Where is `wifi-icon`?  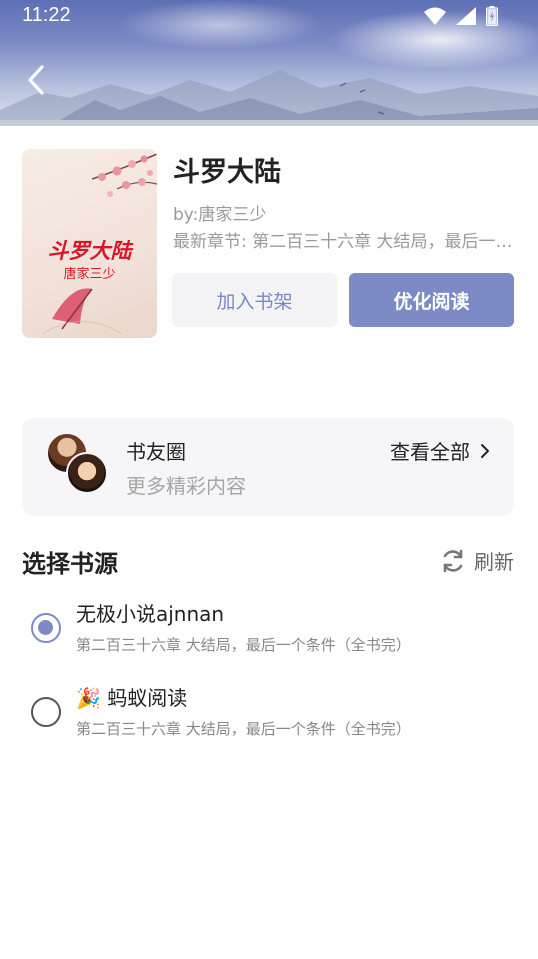
wifi-icon is located at coordinates (435, 16).